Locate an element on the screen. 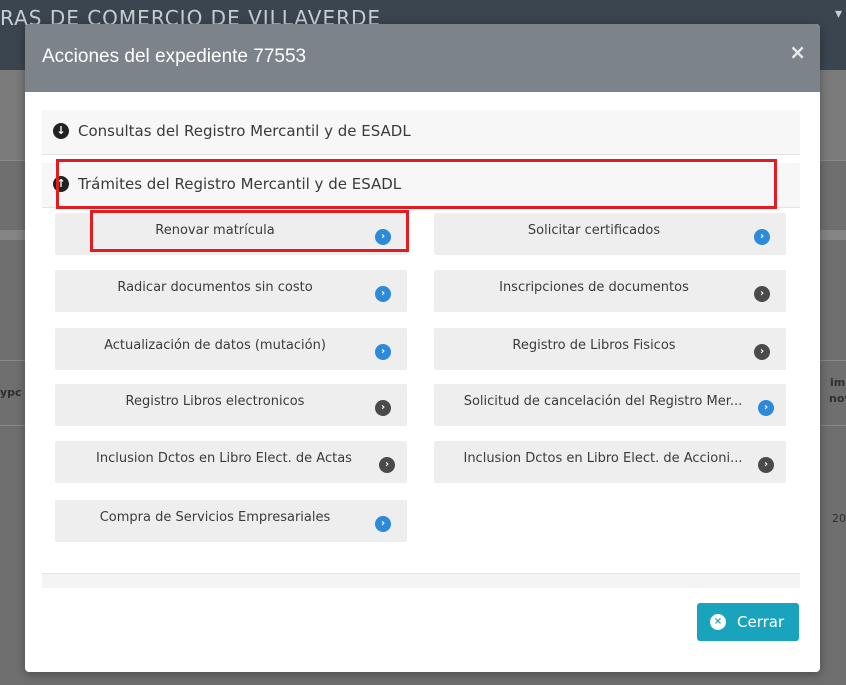 The width and height of the screenshot is (846, 685). action-registro-libros-fisicos: Registro de Libros Fisicos › is located at coordinates (610, 349).